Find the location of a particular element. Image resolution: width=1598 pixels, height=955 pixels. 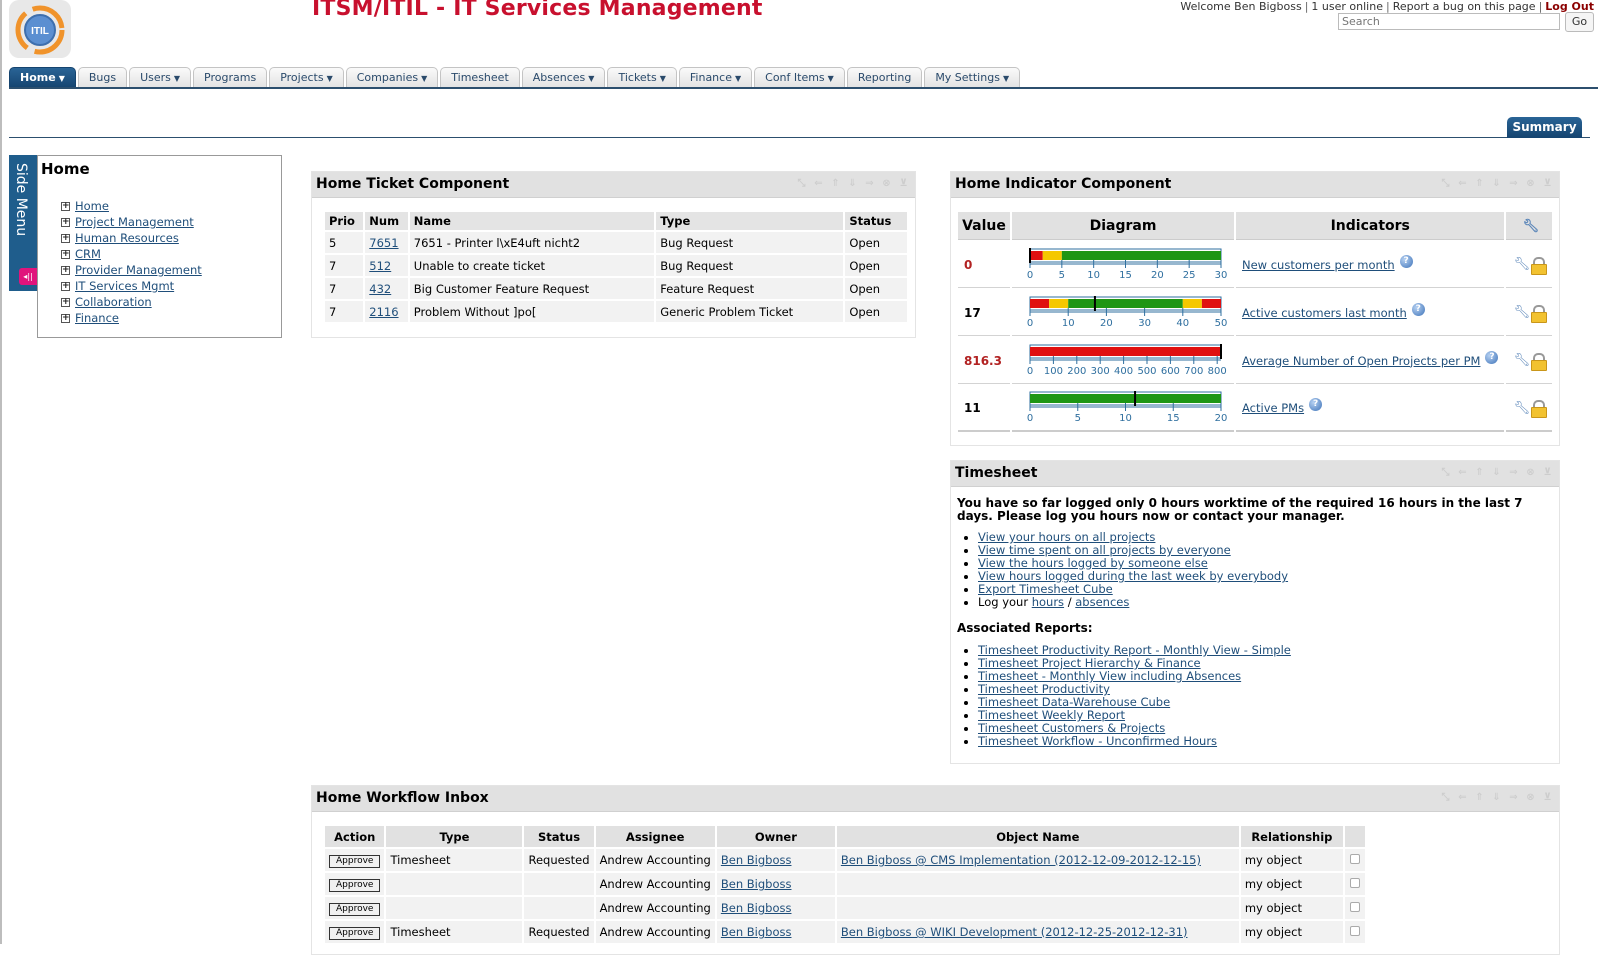

tab-conf-items: Conf Items ▼ is located at coordinates (799, 77).